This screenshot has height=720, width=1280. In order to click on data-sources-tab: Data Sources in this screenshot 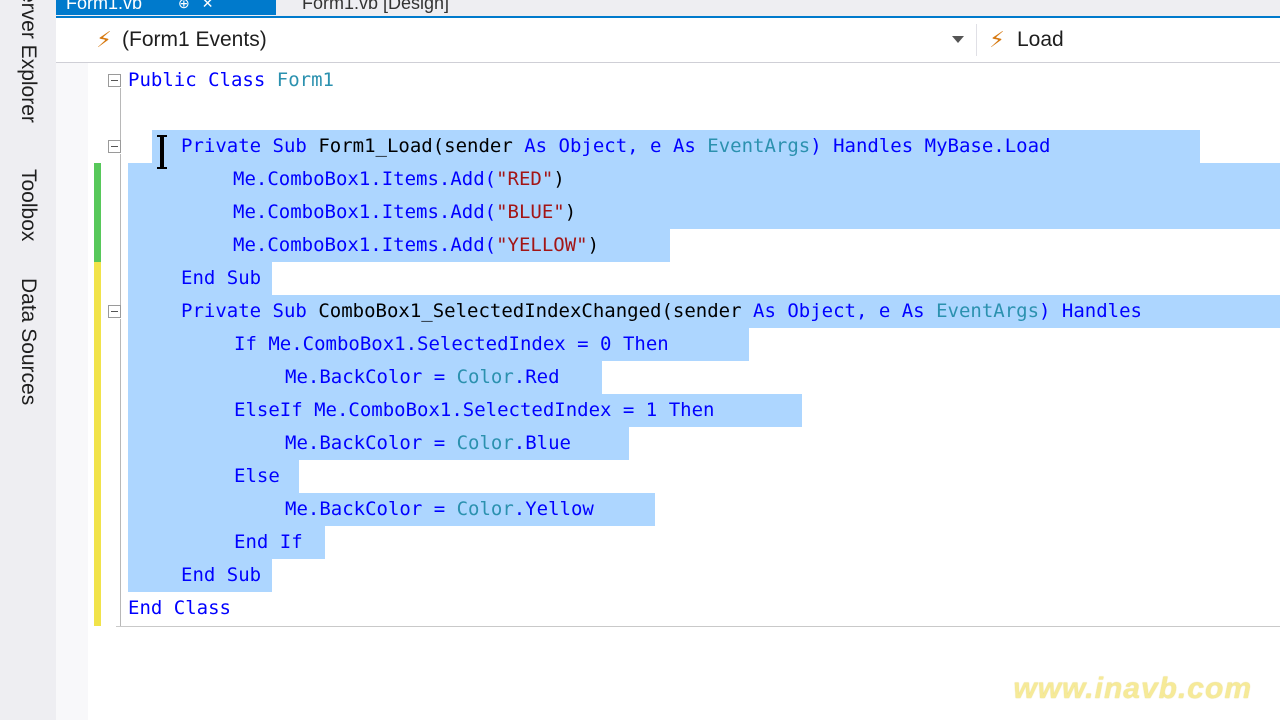, I will do `click(28, 342)`.